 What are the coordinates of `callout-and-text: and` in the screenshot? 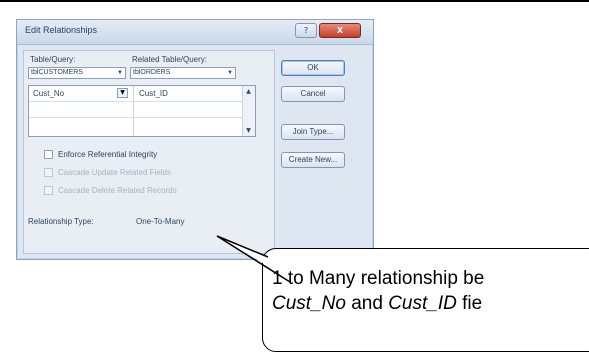 It's located at (367, 303).